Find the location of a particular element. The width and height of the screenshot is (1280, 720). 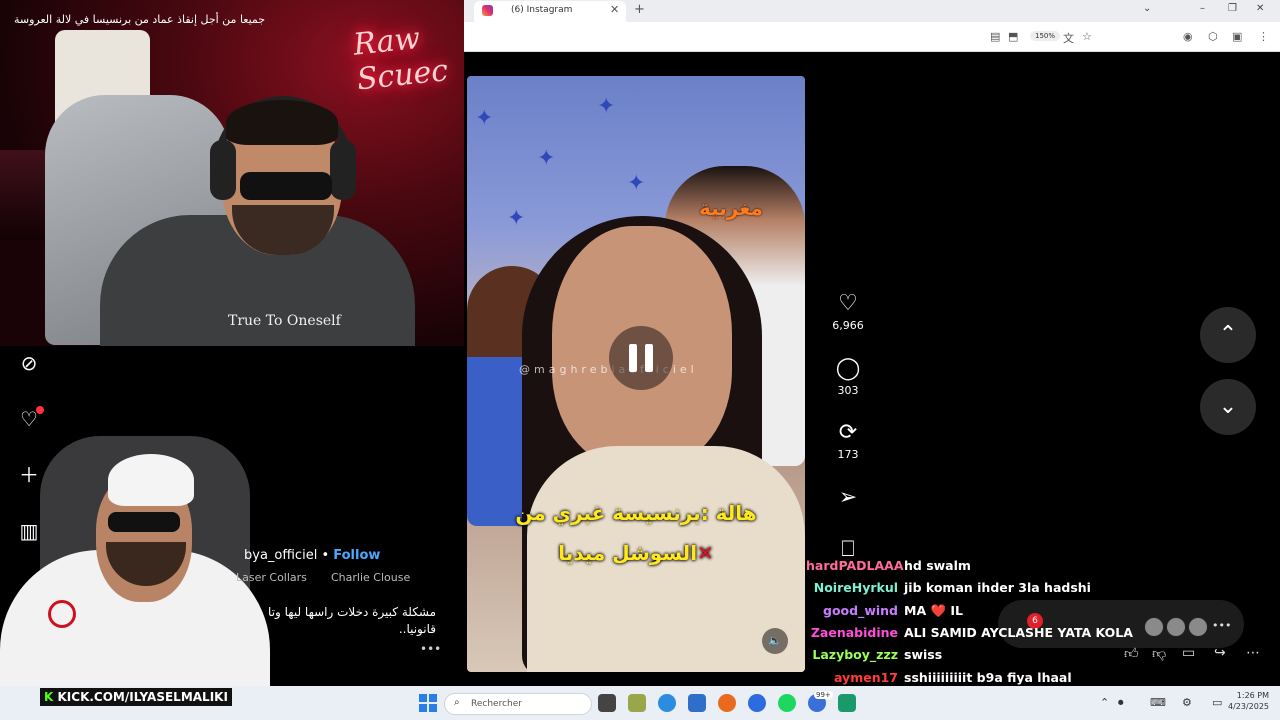

chat-username: good_wind is located at coordinates (852, 610).